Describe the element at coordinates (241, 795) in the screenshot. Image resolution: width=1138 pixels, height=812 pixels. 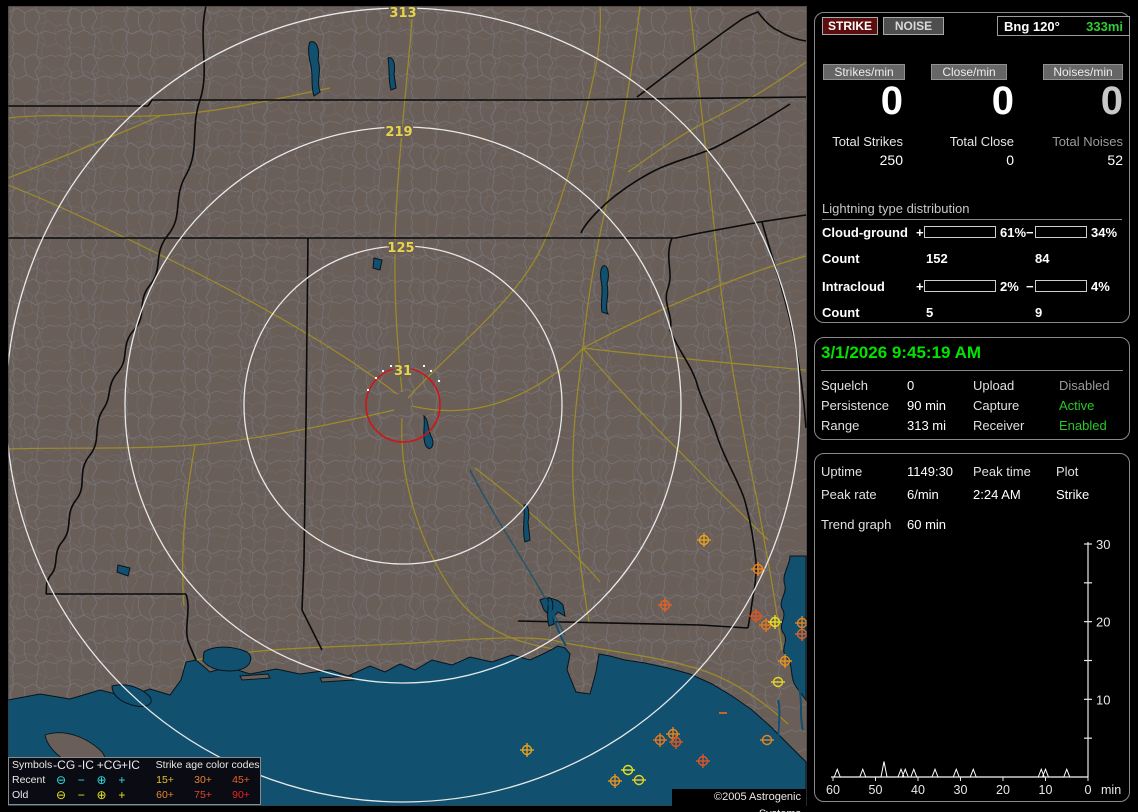
I see `age-90: 90+` at that location.